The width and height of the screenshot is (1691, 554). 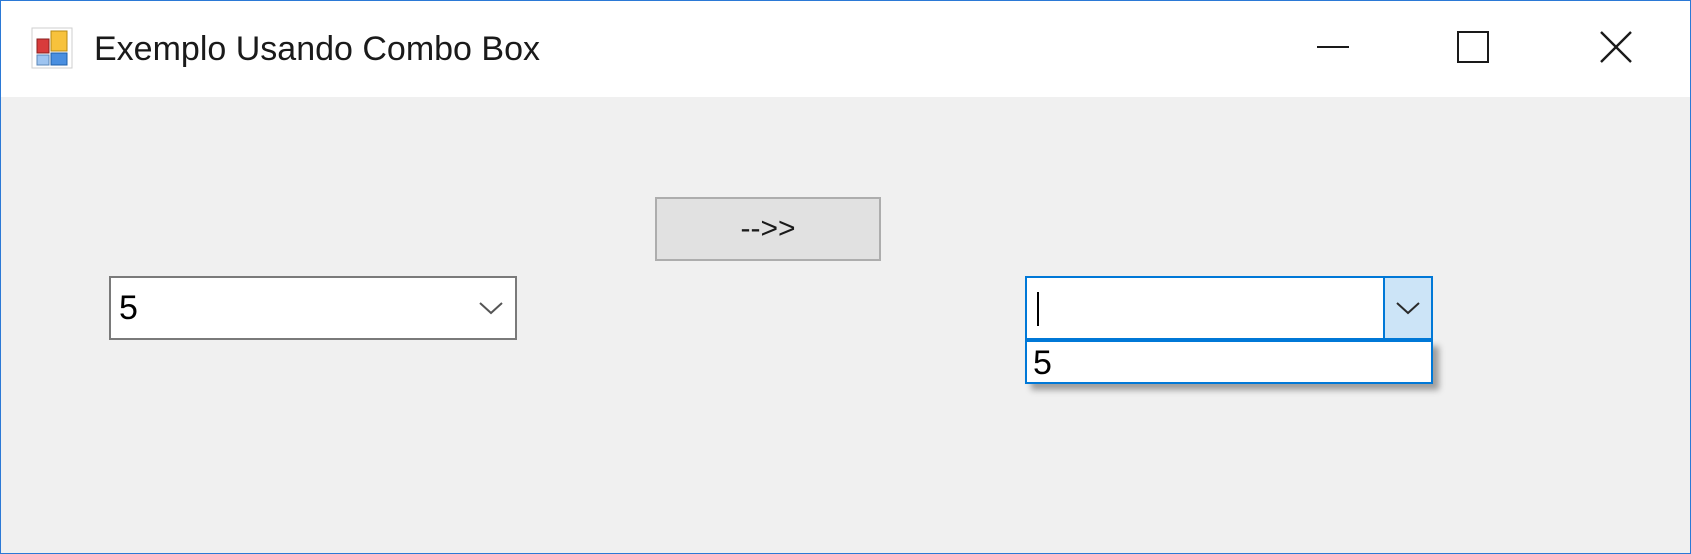 What do you see at coordinates (1042, 362) in the screenshot?
I see `dropdown-option: 5` at bounding box center [1042, 362].